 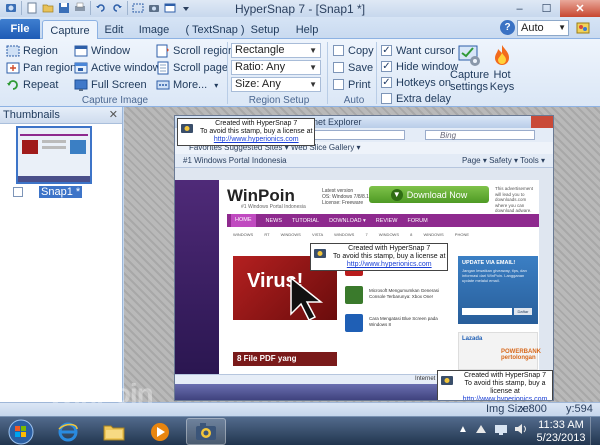 I want to click on zoom-select-value: Auto, so click(x=532, y=28).